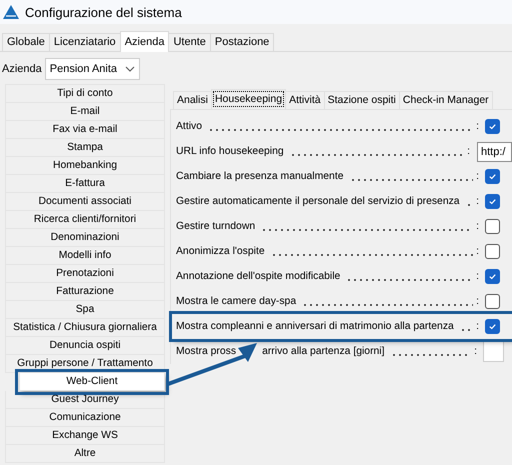 The image size is (512, 465). Describe the element at coordinates (130, 69) in the screenshot. I see `chevron-icon` at that location.